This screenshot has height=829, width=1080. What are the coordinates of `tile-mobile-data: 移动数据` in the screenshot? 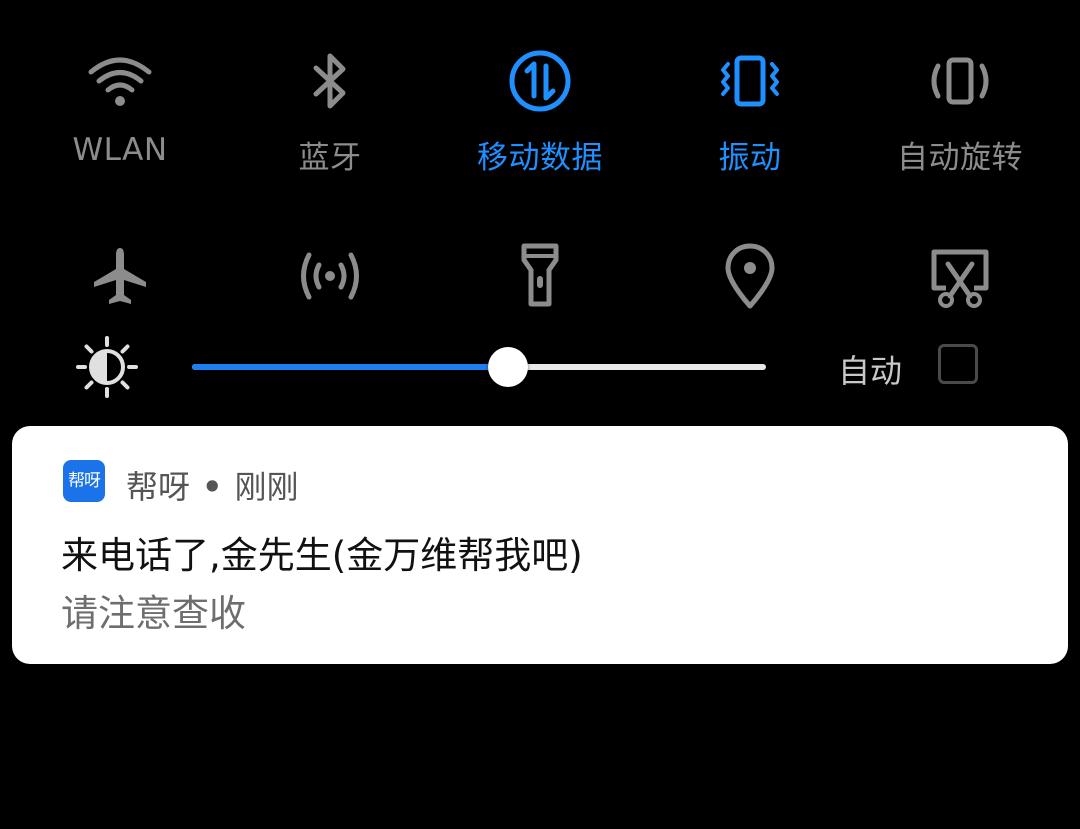 It's located at (540, 111).